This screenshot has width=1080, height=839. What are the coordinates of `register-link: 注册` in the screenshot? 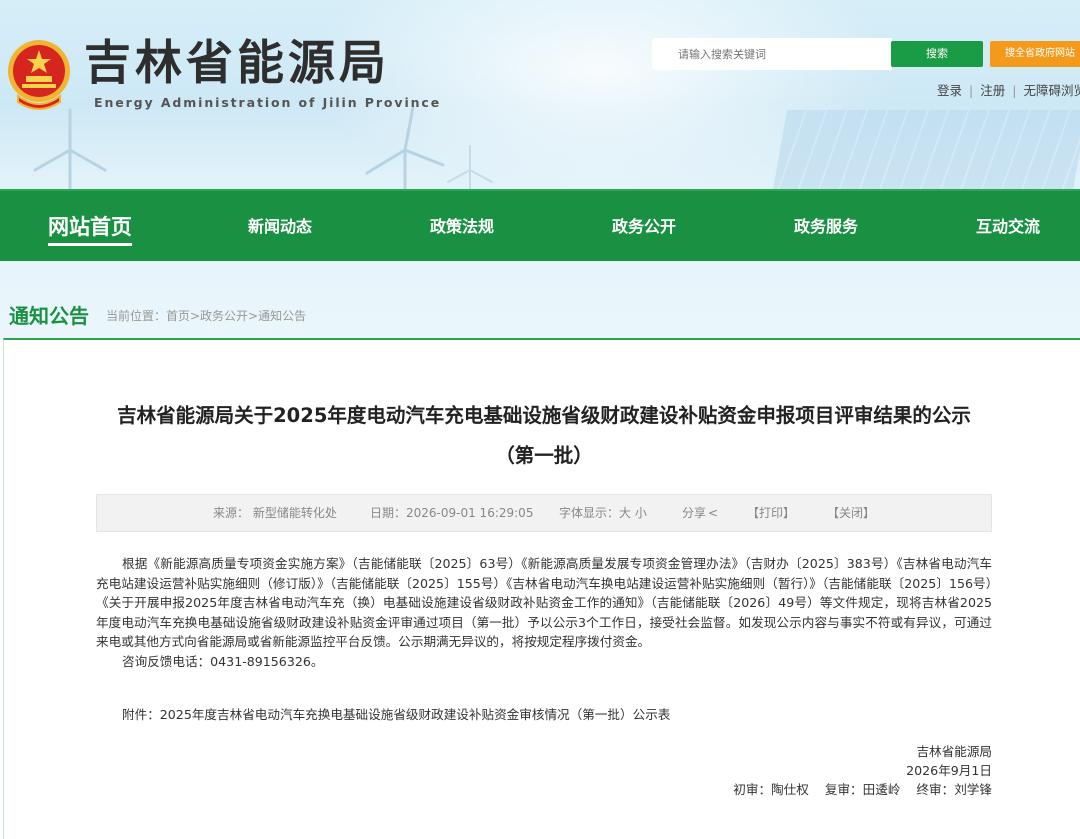 It's located at (992, 90).